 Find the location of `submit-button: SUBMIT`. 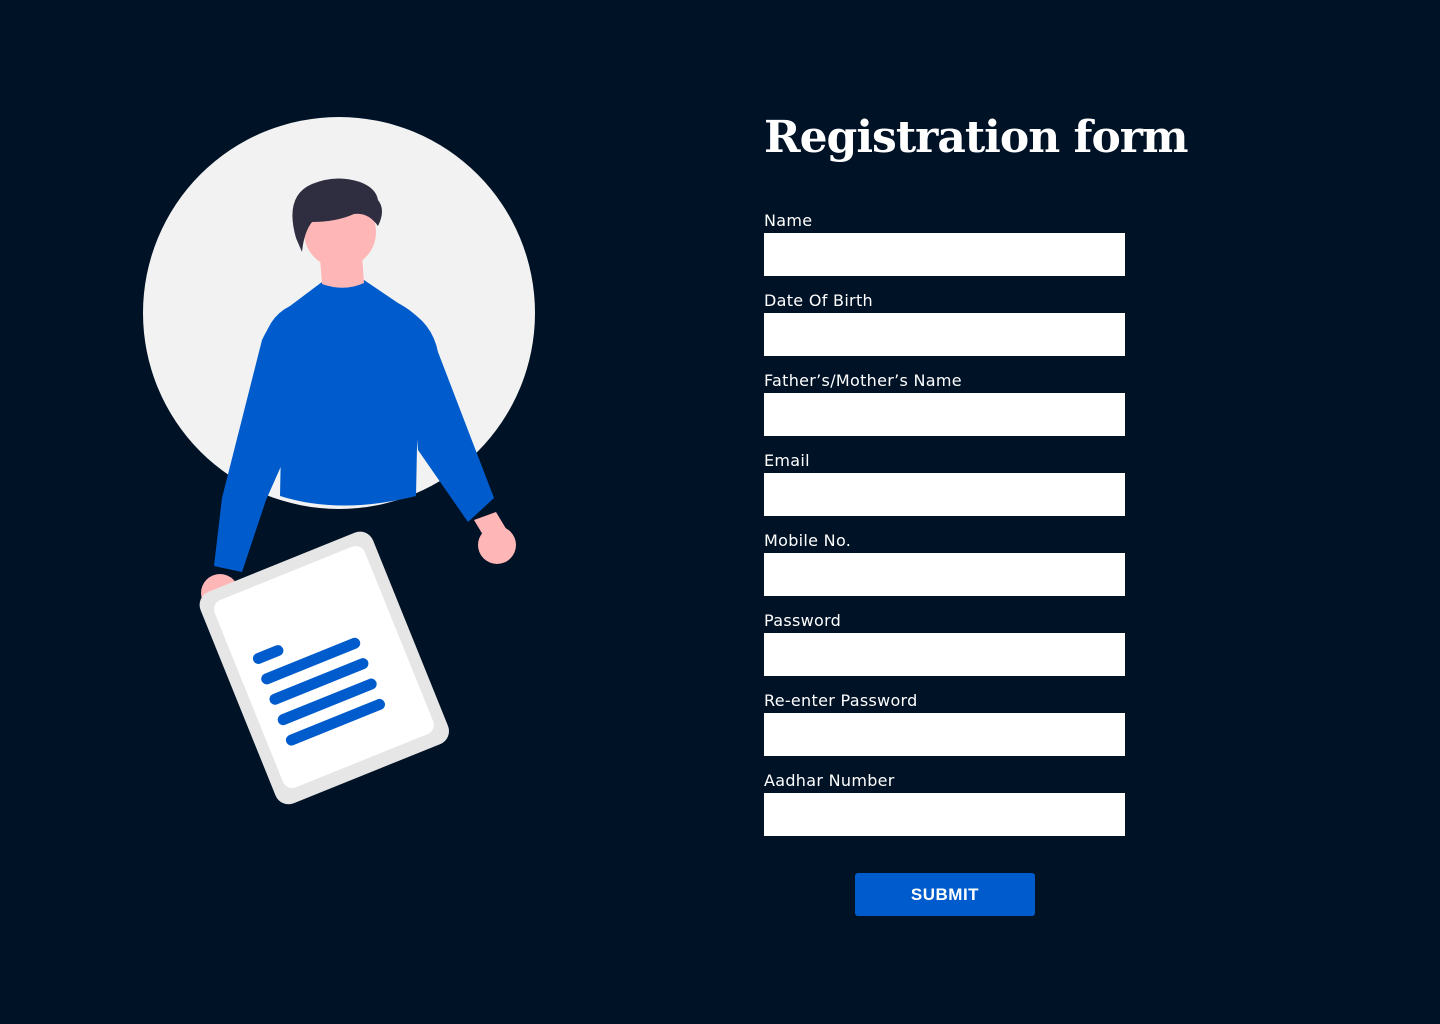

submit-button: SUBMIT is located at coordinates (945, 894).